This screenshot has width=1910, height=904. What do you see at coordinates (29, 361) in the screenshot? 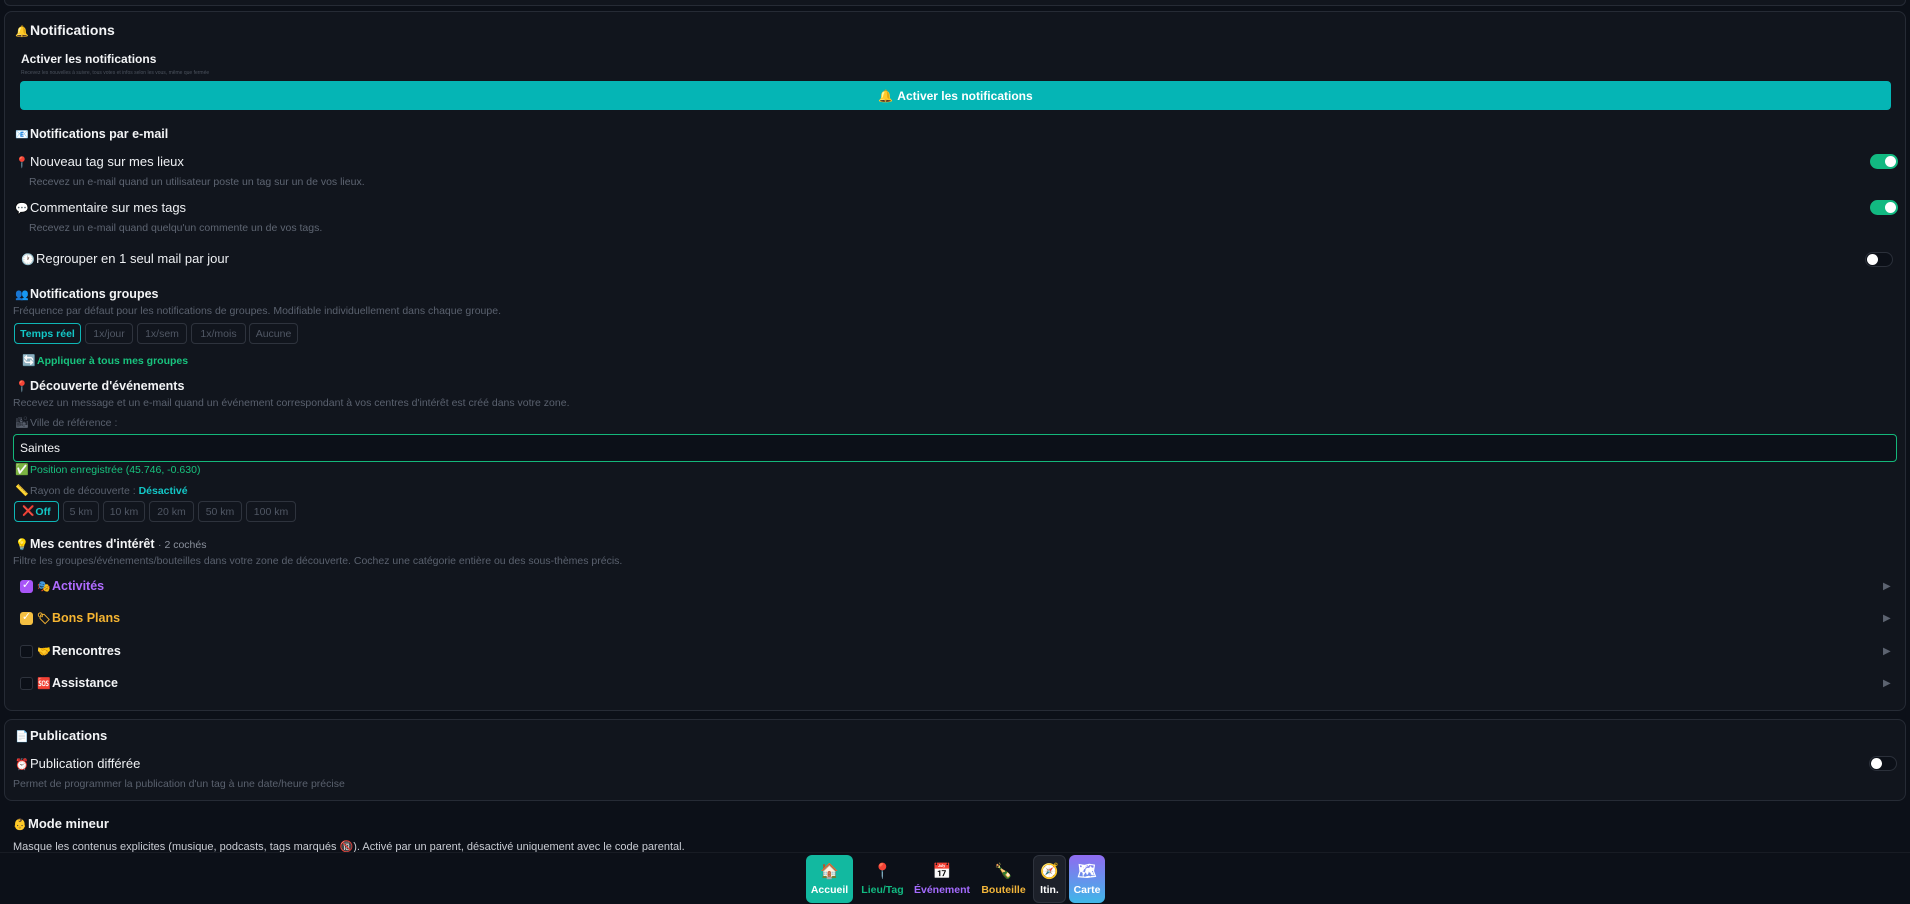
I see `refresh-icon: 🔄` at bounding box center [29, 361].